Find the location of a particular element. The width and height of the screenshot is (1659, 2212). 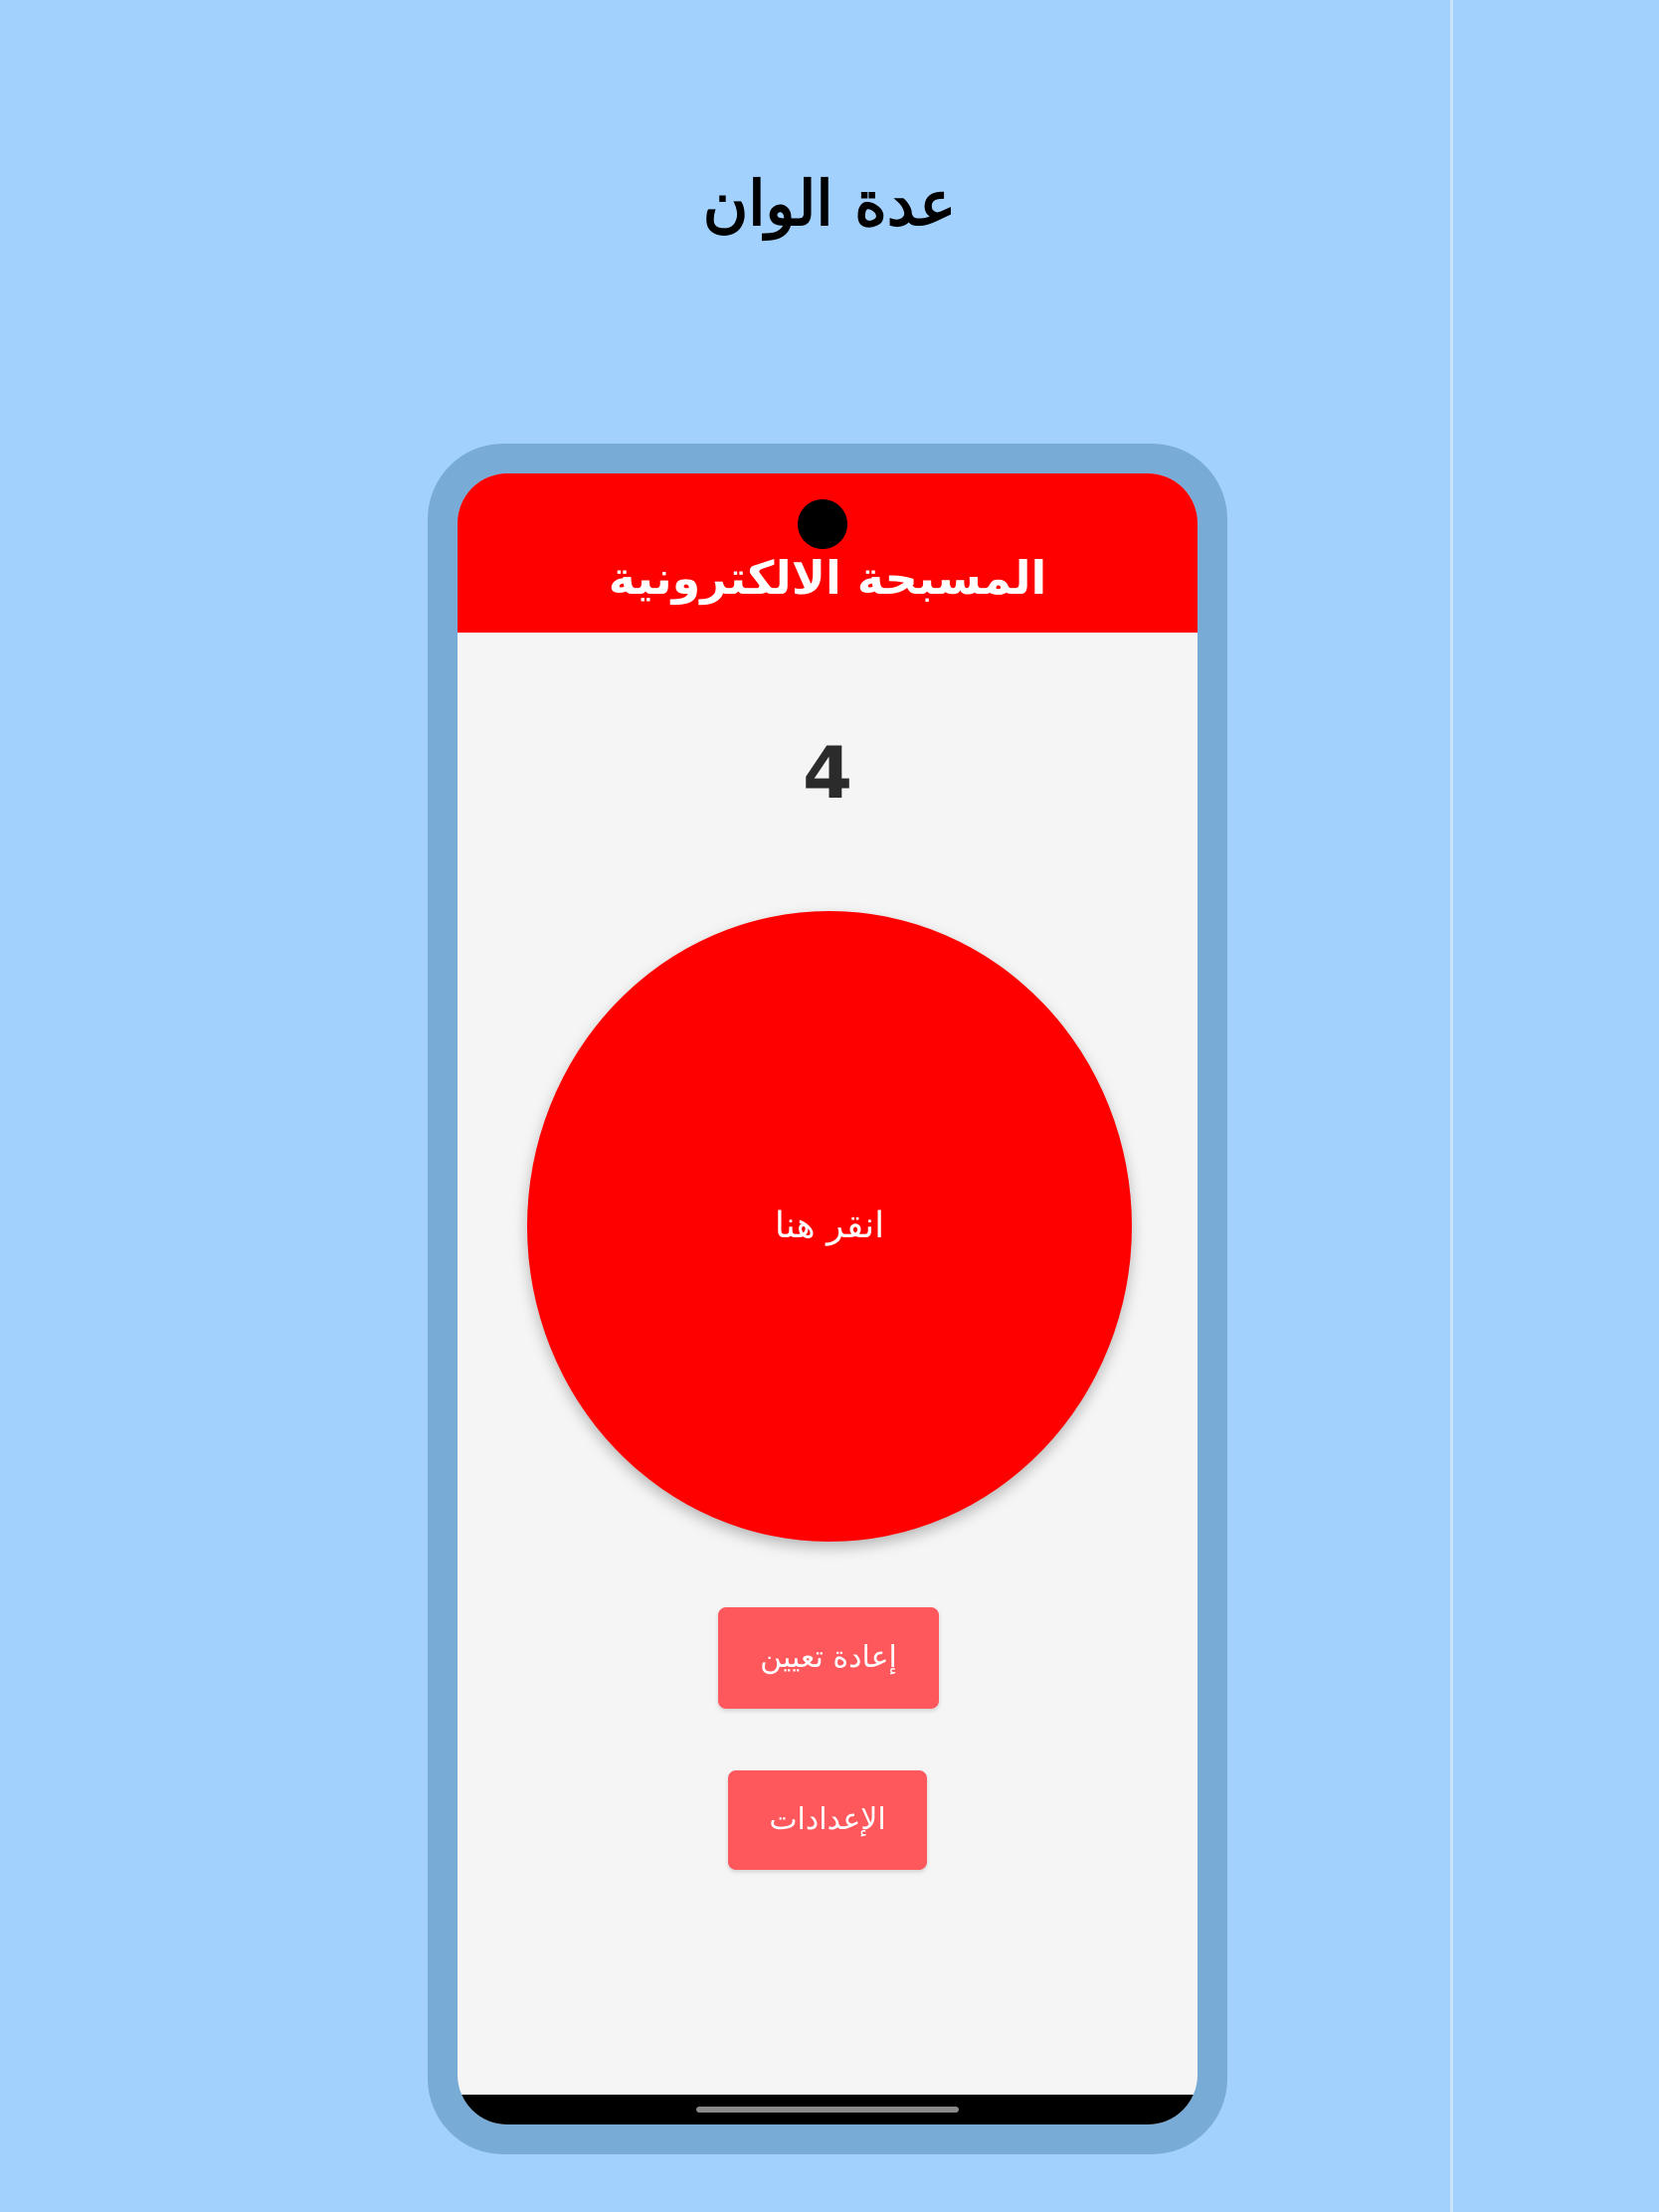

tap-button-label: انقر هنا is located at coordinates (829, 1225).